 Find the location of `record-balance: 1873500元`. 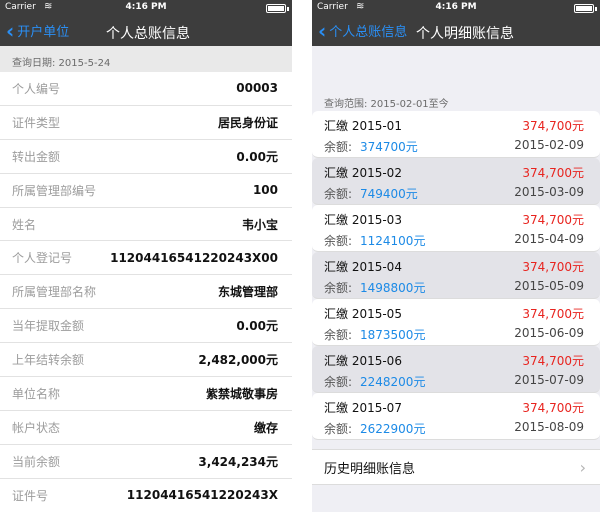

record-balance: 1873500元 is located at coordinates (393, 335).